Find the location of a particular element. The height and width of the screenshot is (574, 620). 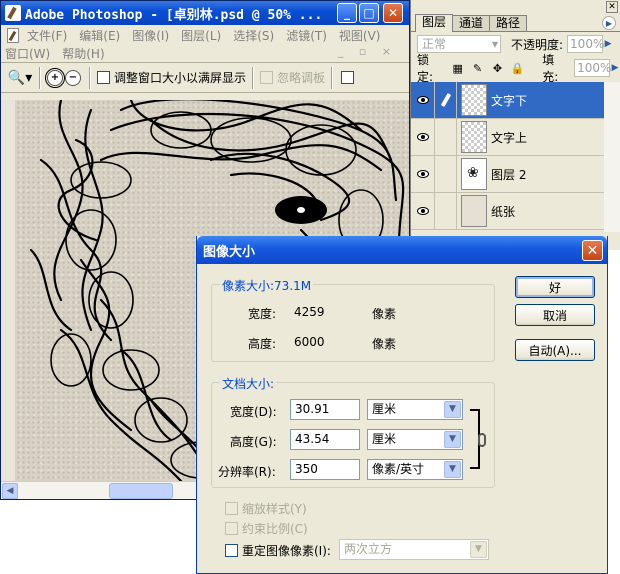

dialog-title: 图像大小 is located at coordinates (229, 252).